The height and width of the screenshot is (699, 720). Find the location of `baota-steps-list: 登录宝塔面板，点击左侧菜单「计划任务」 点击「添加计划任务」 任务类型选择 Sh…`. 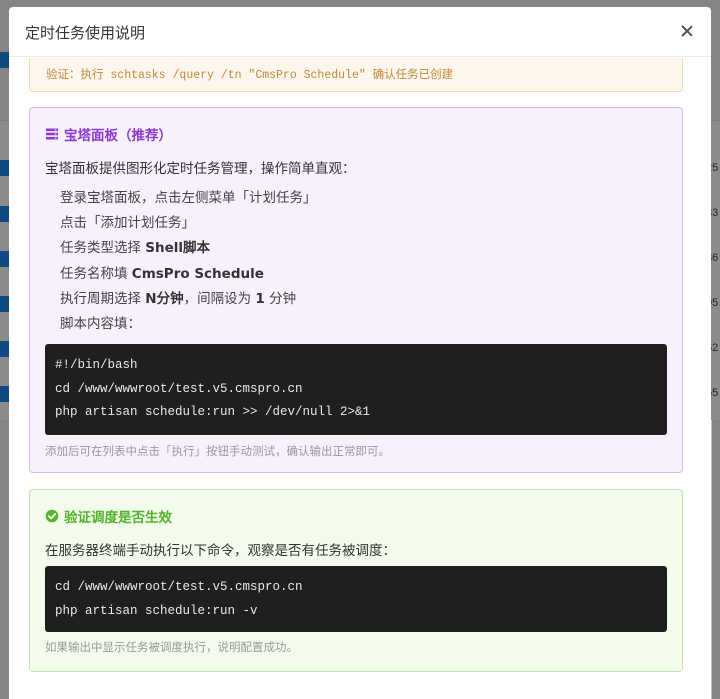

baota-steps-list: 登录宝塔面板，点击左侧菜单「计划任务」 点击「添加计划任务」 任务类型选择 Sh… is located at coordinates (188, 261).